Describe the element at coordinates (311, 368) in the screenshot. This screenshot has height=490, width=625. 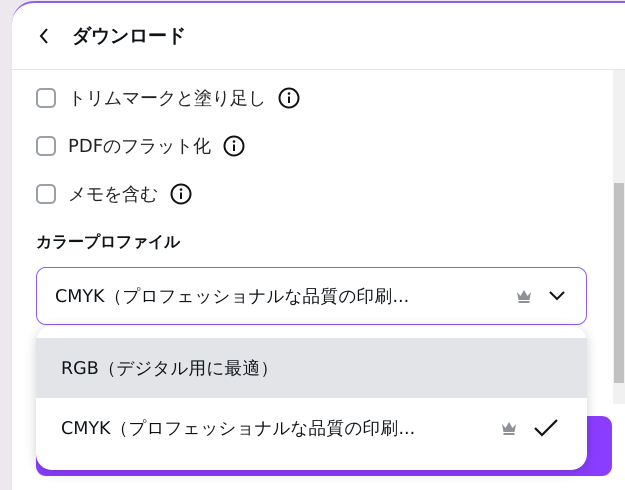
I see `menu-item: RGB（デジタル用に最適）` at that location.